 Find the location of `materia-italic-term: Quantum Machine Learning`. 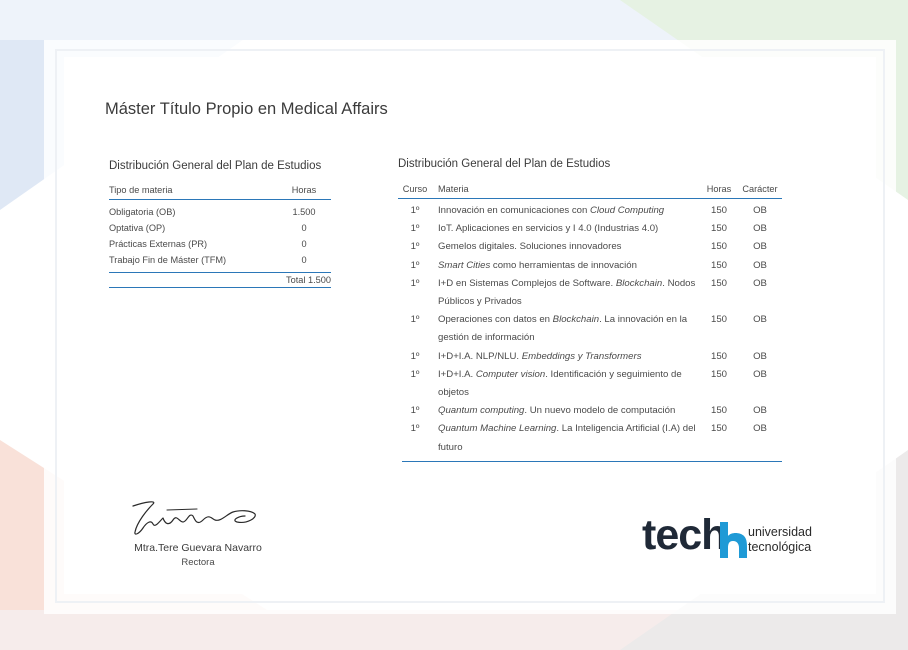

materia-italic-term: Quantum Machine Learning is located at coordinates (497, 429).